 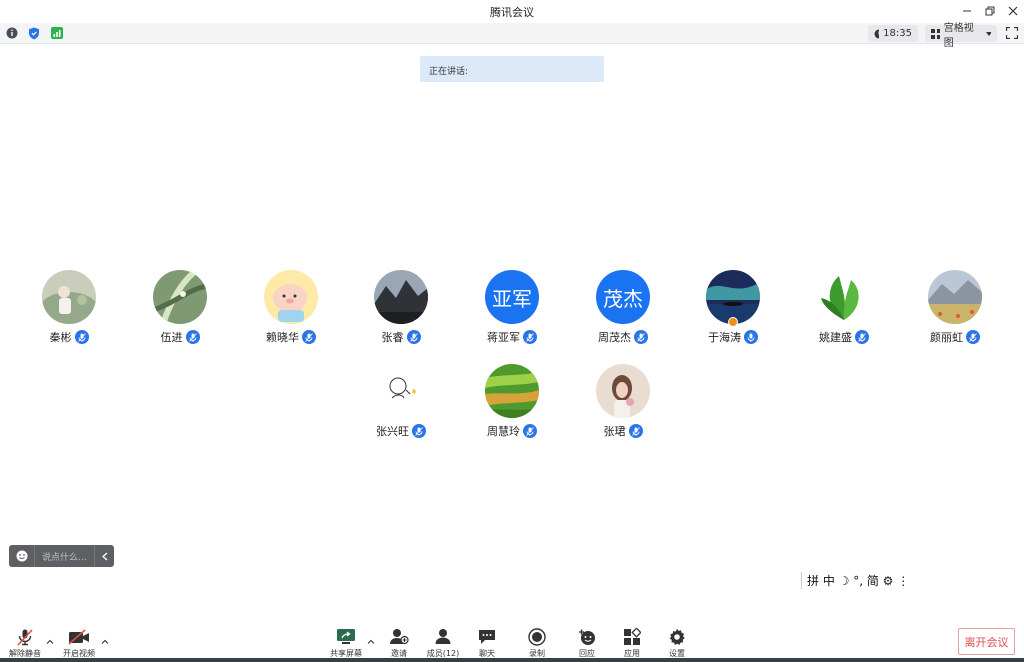 I want to click on ime-status: 拼 中 ☽ °, 简 ⚙ ⋮, so click(x=858, y=581).